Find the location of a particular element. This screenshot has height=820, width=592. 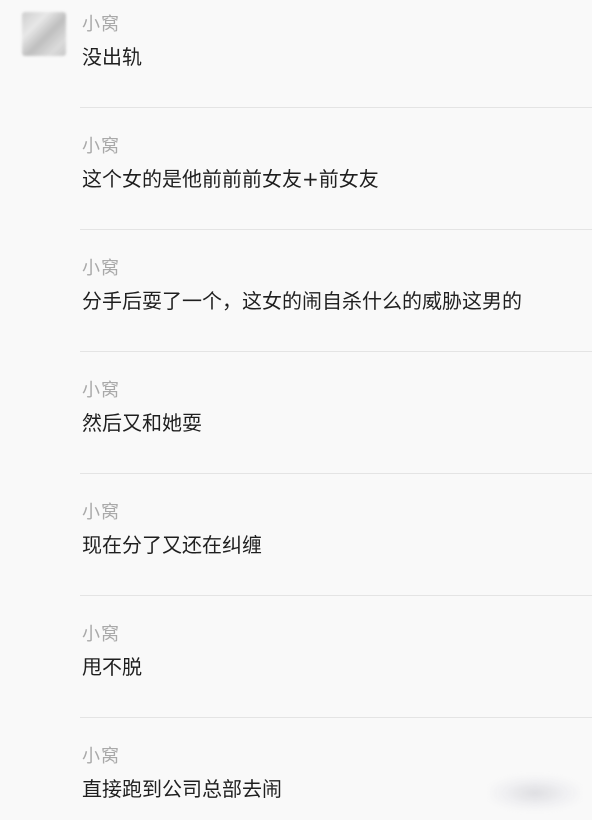

avatar is located at coordinates (44, 34).